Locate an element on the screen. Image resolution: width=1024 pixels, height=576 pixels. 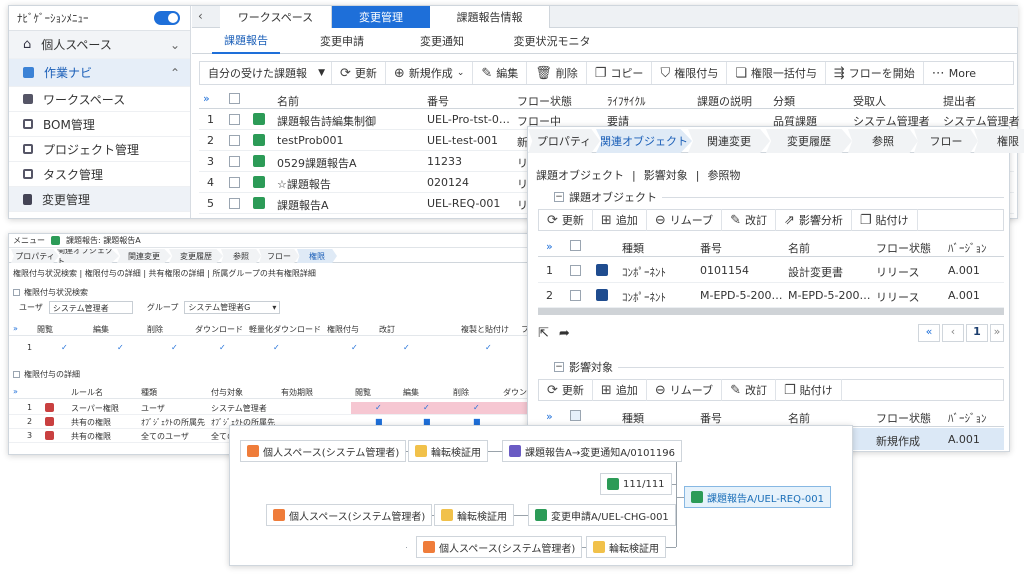
group-select: システム管理者G ▾ is located at coordinates (232, 307).